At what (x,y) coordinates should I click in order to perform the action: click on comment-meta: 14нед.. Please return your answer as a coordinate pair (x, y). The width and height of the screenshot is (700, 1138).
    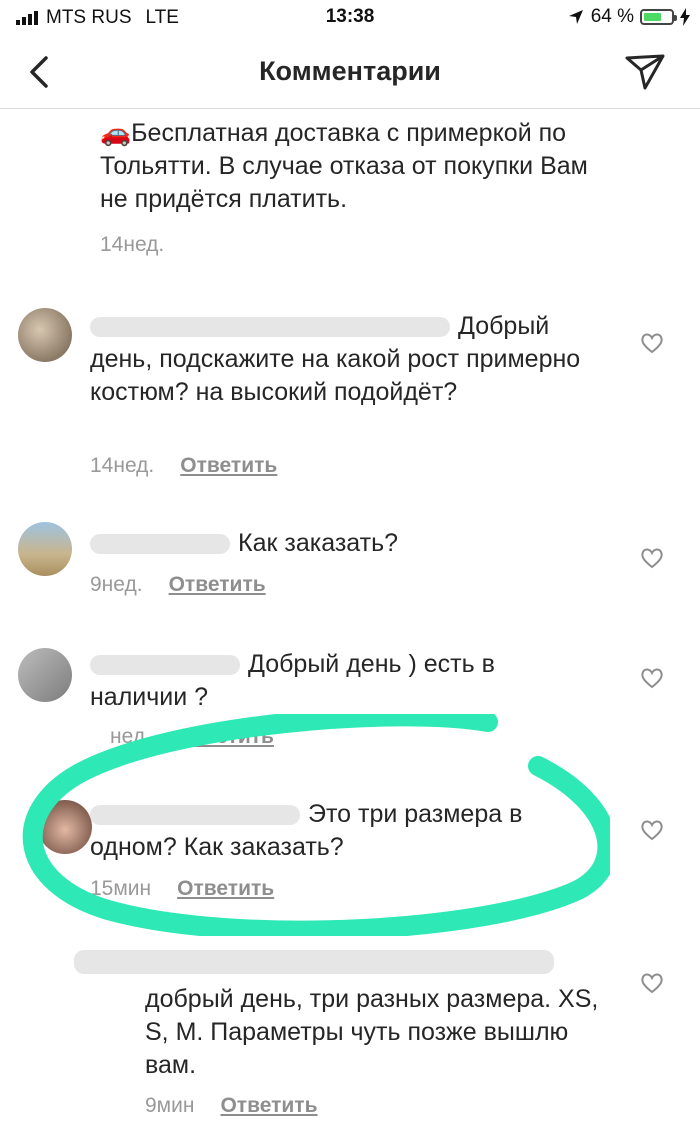
    Looking at the image, I should click on (132, 245).